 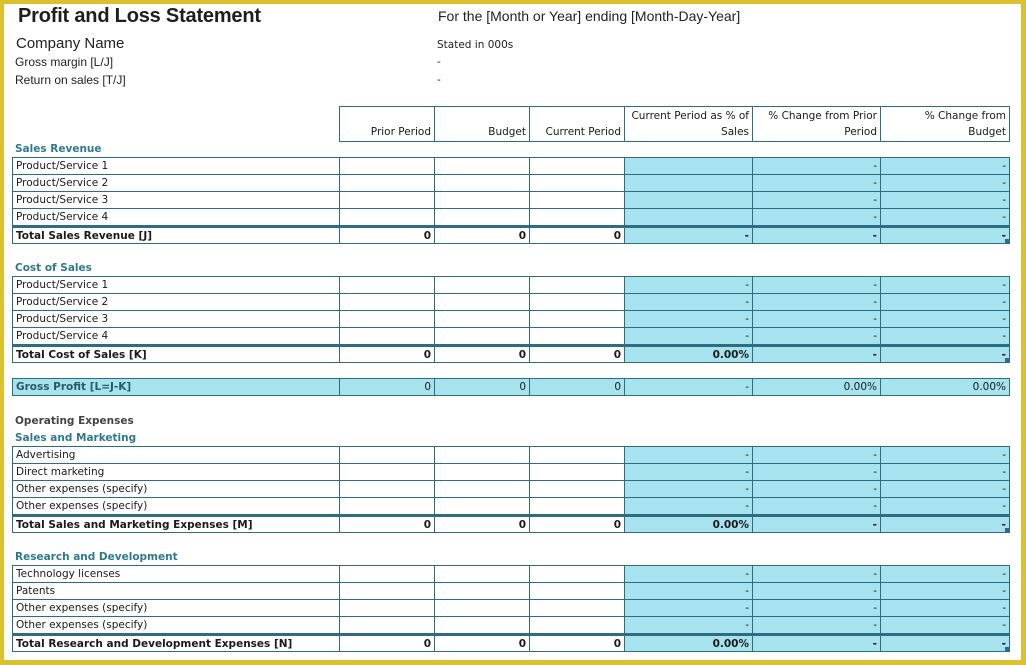 What do you see at coordinates (176, 455) in the screenshot?
I see `table-row-label: Advertising` at bounding box center [176, 455].